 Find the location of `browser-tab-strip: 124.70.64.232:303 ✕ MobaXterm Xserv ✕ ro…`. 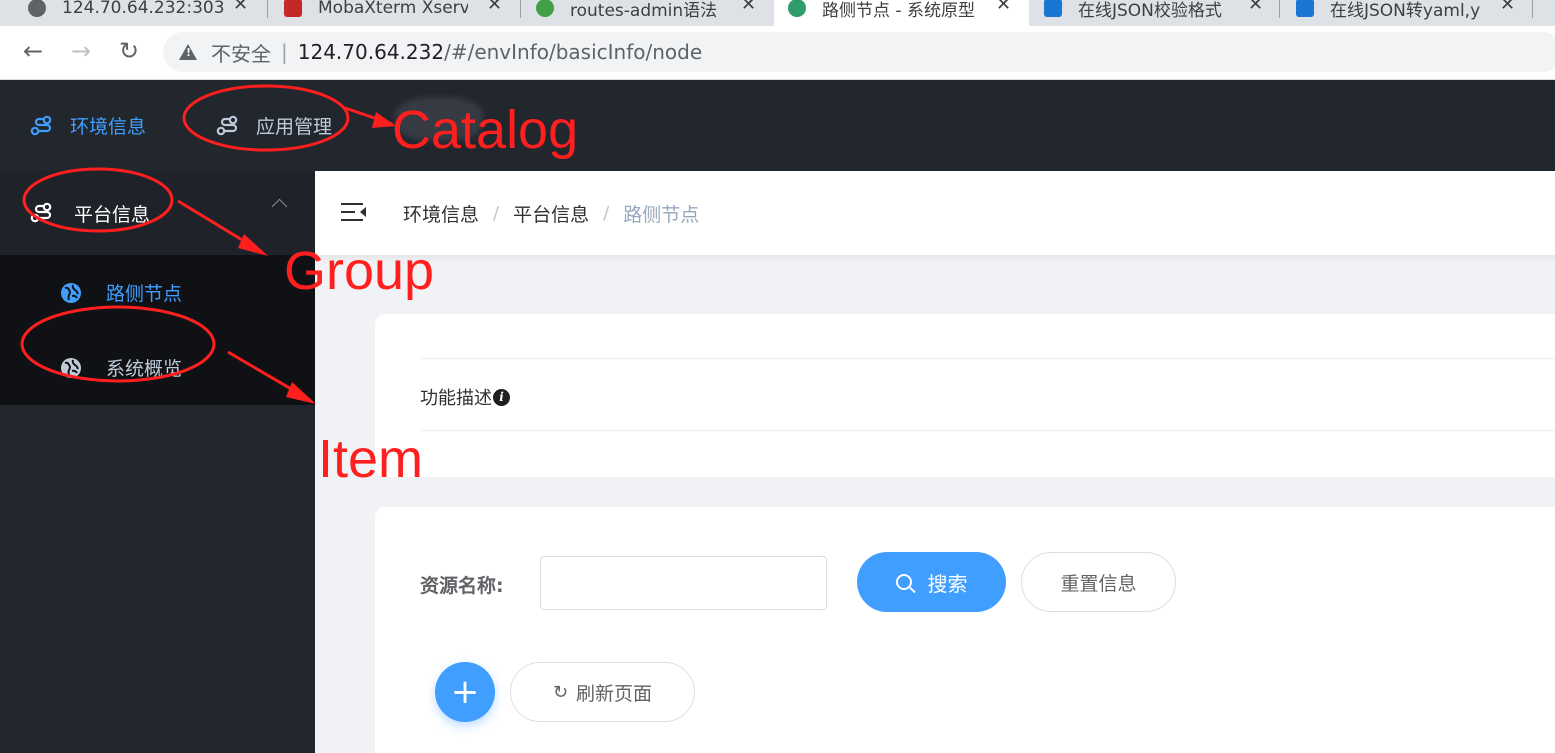

browser-tab-strip: 124.70.64.232:303 ✕ MobaXterm Xserv ✕ ro… is located at coordinates (777, 13).